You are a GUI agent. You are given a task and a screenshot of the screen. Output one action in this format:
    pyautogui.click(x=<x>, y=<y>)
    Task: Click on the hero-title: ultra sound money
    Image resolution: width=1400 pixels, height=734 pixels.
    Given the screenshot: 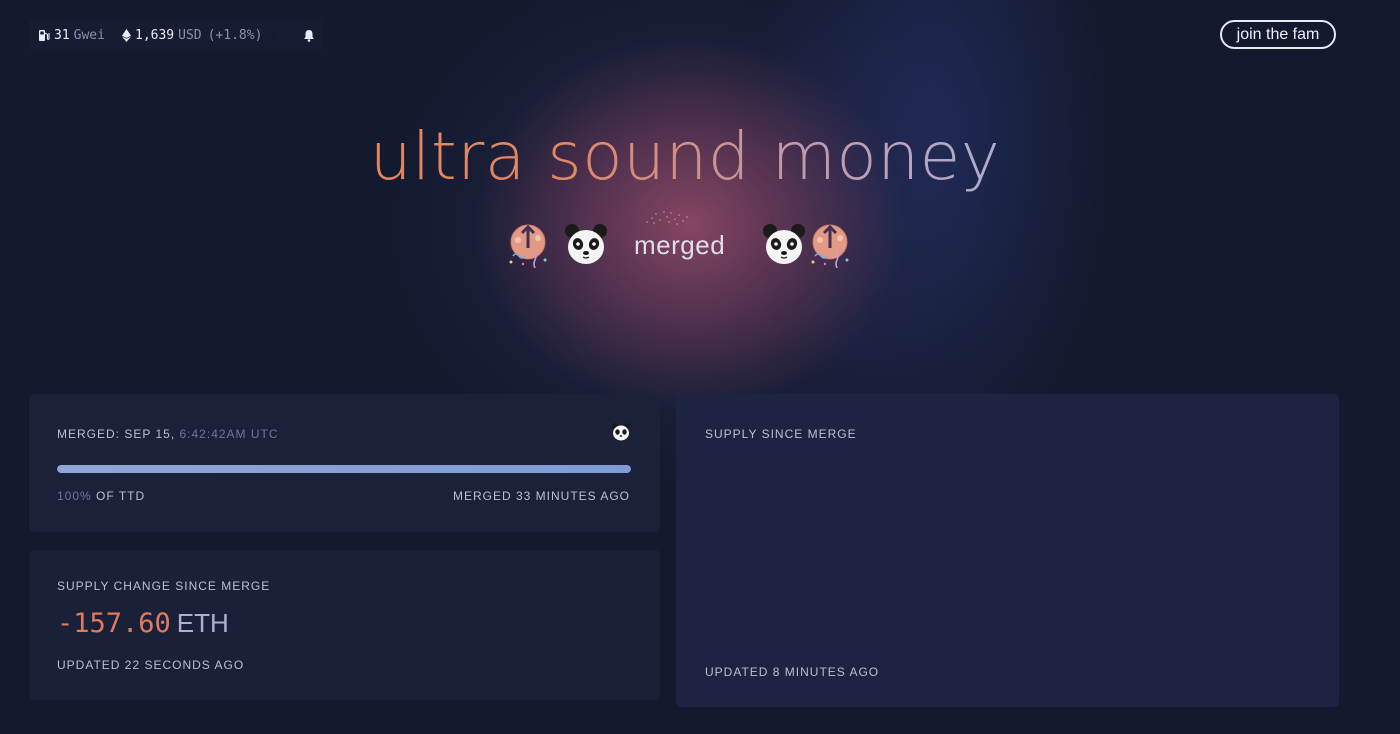 What is the action you would take?
    pyautogui.click(x=685, y=157)
    